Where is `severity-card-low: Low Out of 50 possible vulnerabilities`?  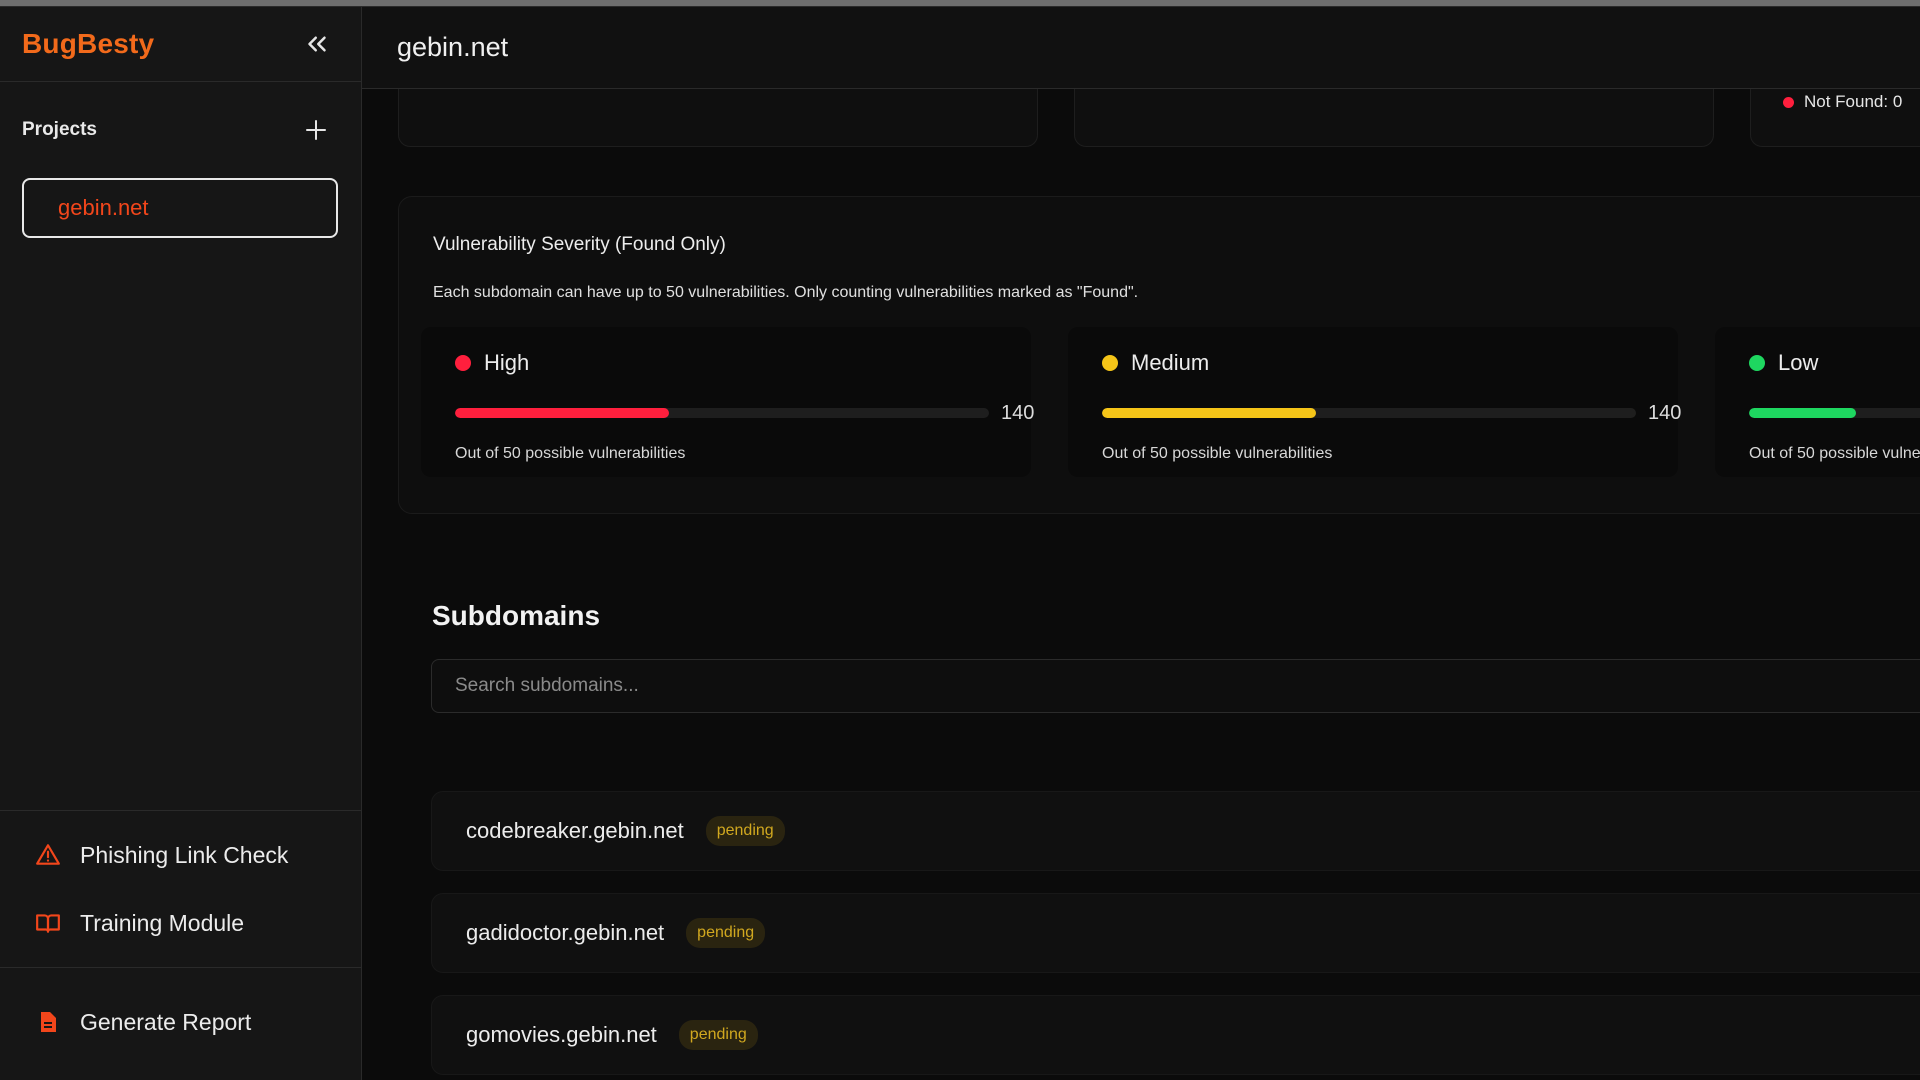 severity-card-low: Low Out of 50 possible vulnerabilities is located at coordinates (1817, 402).